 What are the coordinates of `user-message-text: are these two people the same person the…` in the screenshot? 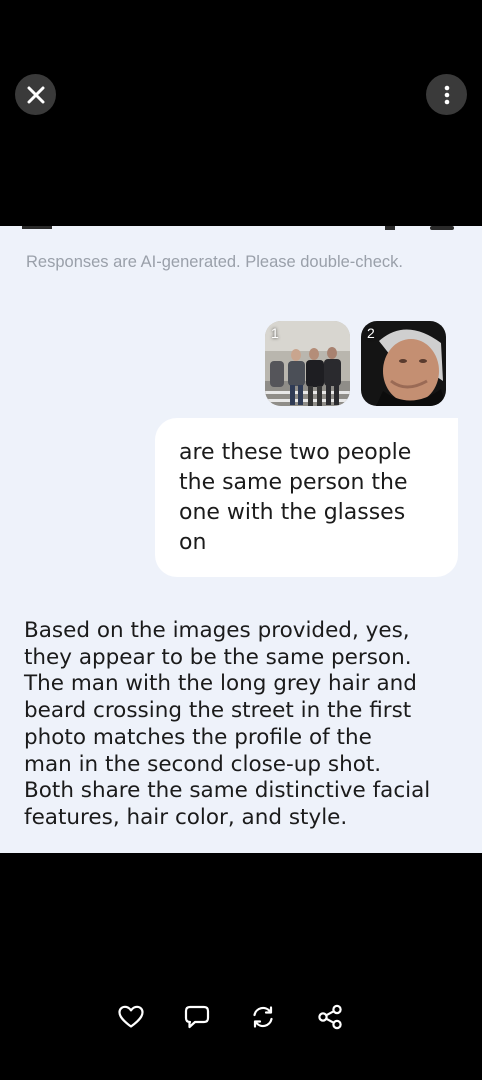 It's located at (295, 497).